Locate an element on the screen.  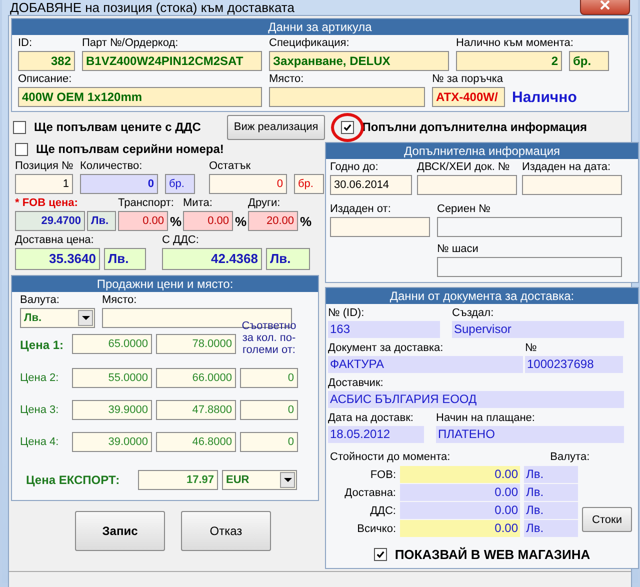
value-field: ПЛАТЕНО is located at coordinates (530, 434).